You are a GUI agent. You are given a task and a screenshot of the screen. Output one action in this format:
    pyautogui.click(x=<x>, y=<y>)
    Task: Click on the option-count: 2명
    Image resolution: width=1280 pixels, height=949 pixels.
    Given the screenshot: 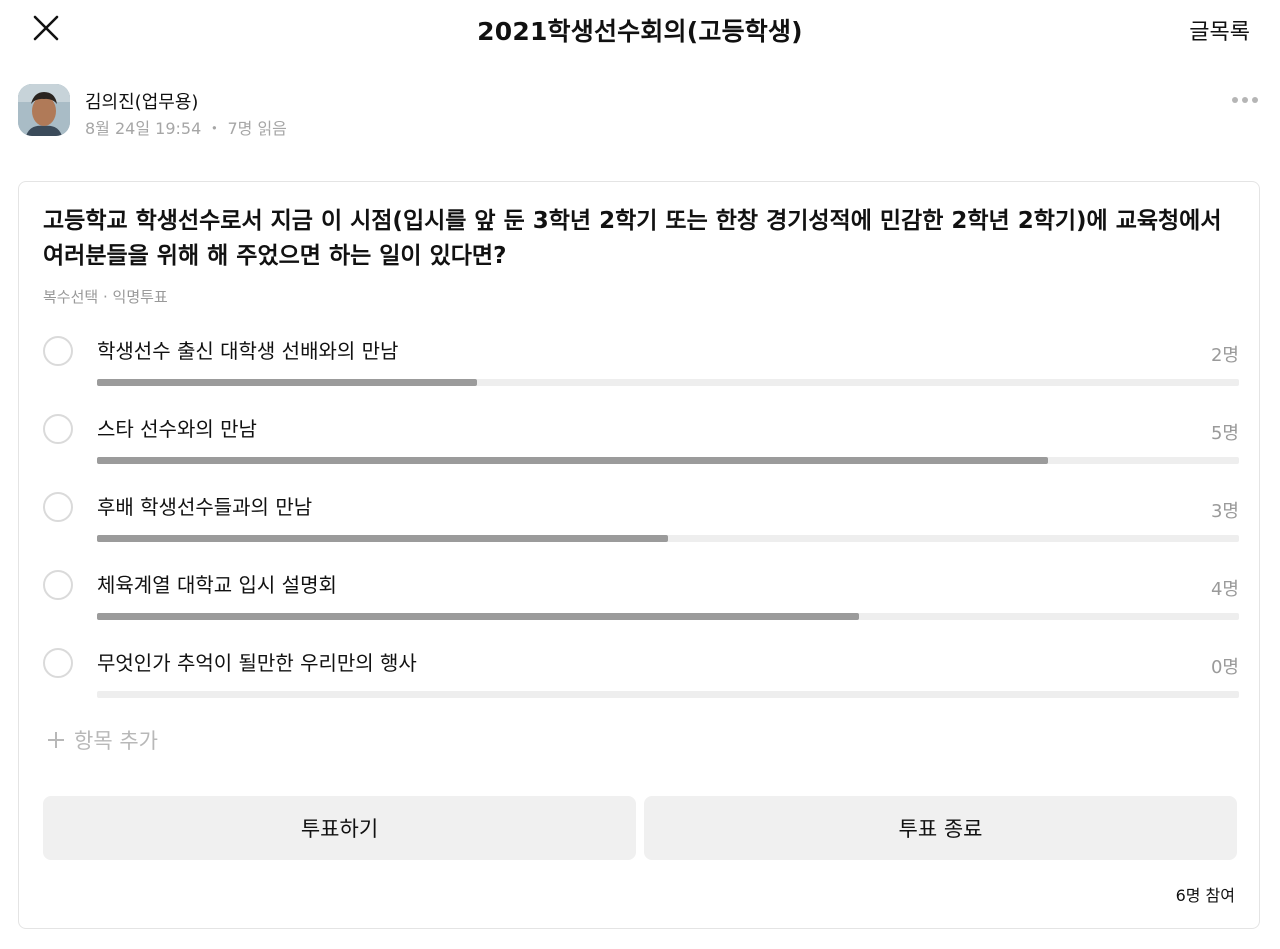 What is the action you would take?
    pyautogui.click(x=1224, y=355)
    